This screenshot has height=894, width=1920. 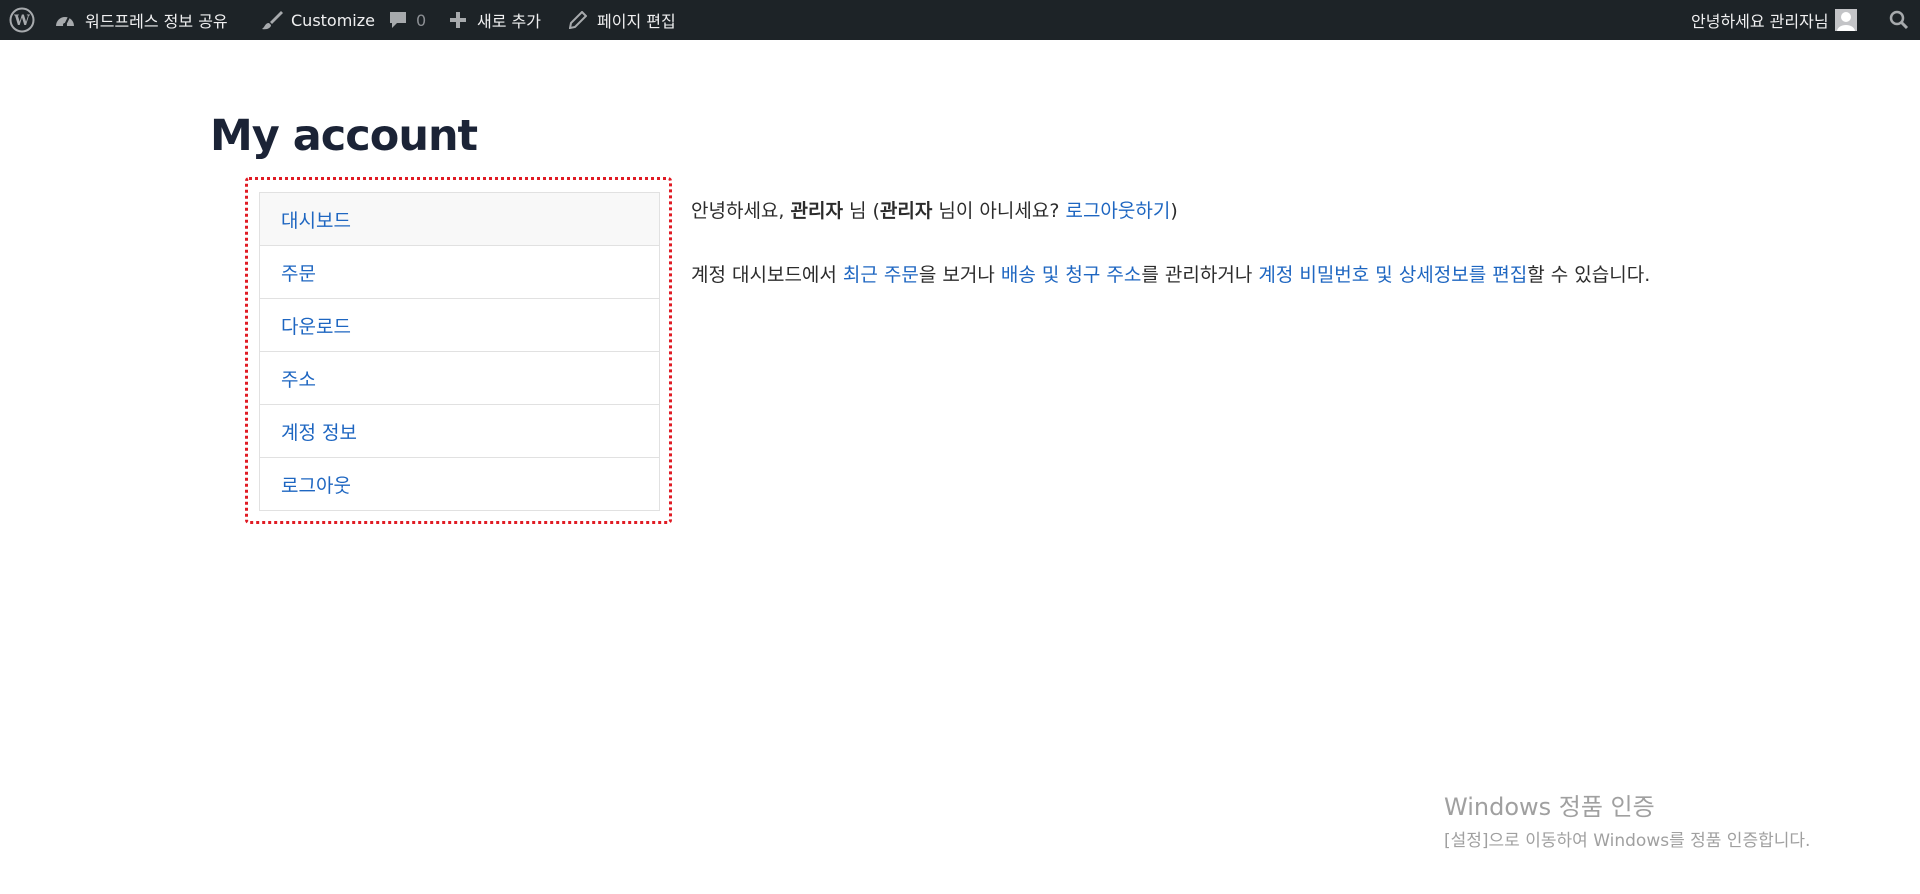 What do you see at coordinates (1117, 211) in the screenshot?
I see `logout-link: 로그아웃하기` at bounding box center [1117, 211].